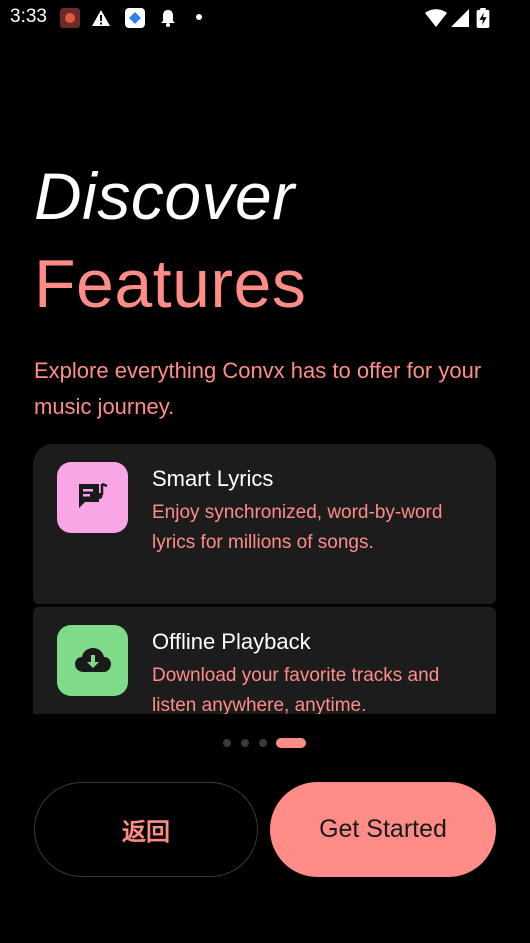 Image resolution: width=530 pixels, height=943 pixels. Describe the element at coordinates (436, 18) in the screenshot. I see `wifi-icon` at that location.